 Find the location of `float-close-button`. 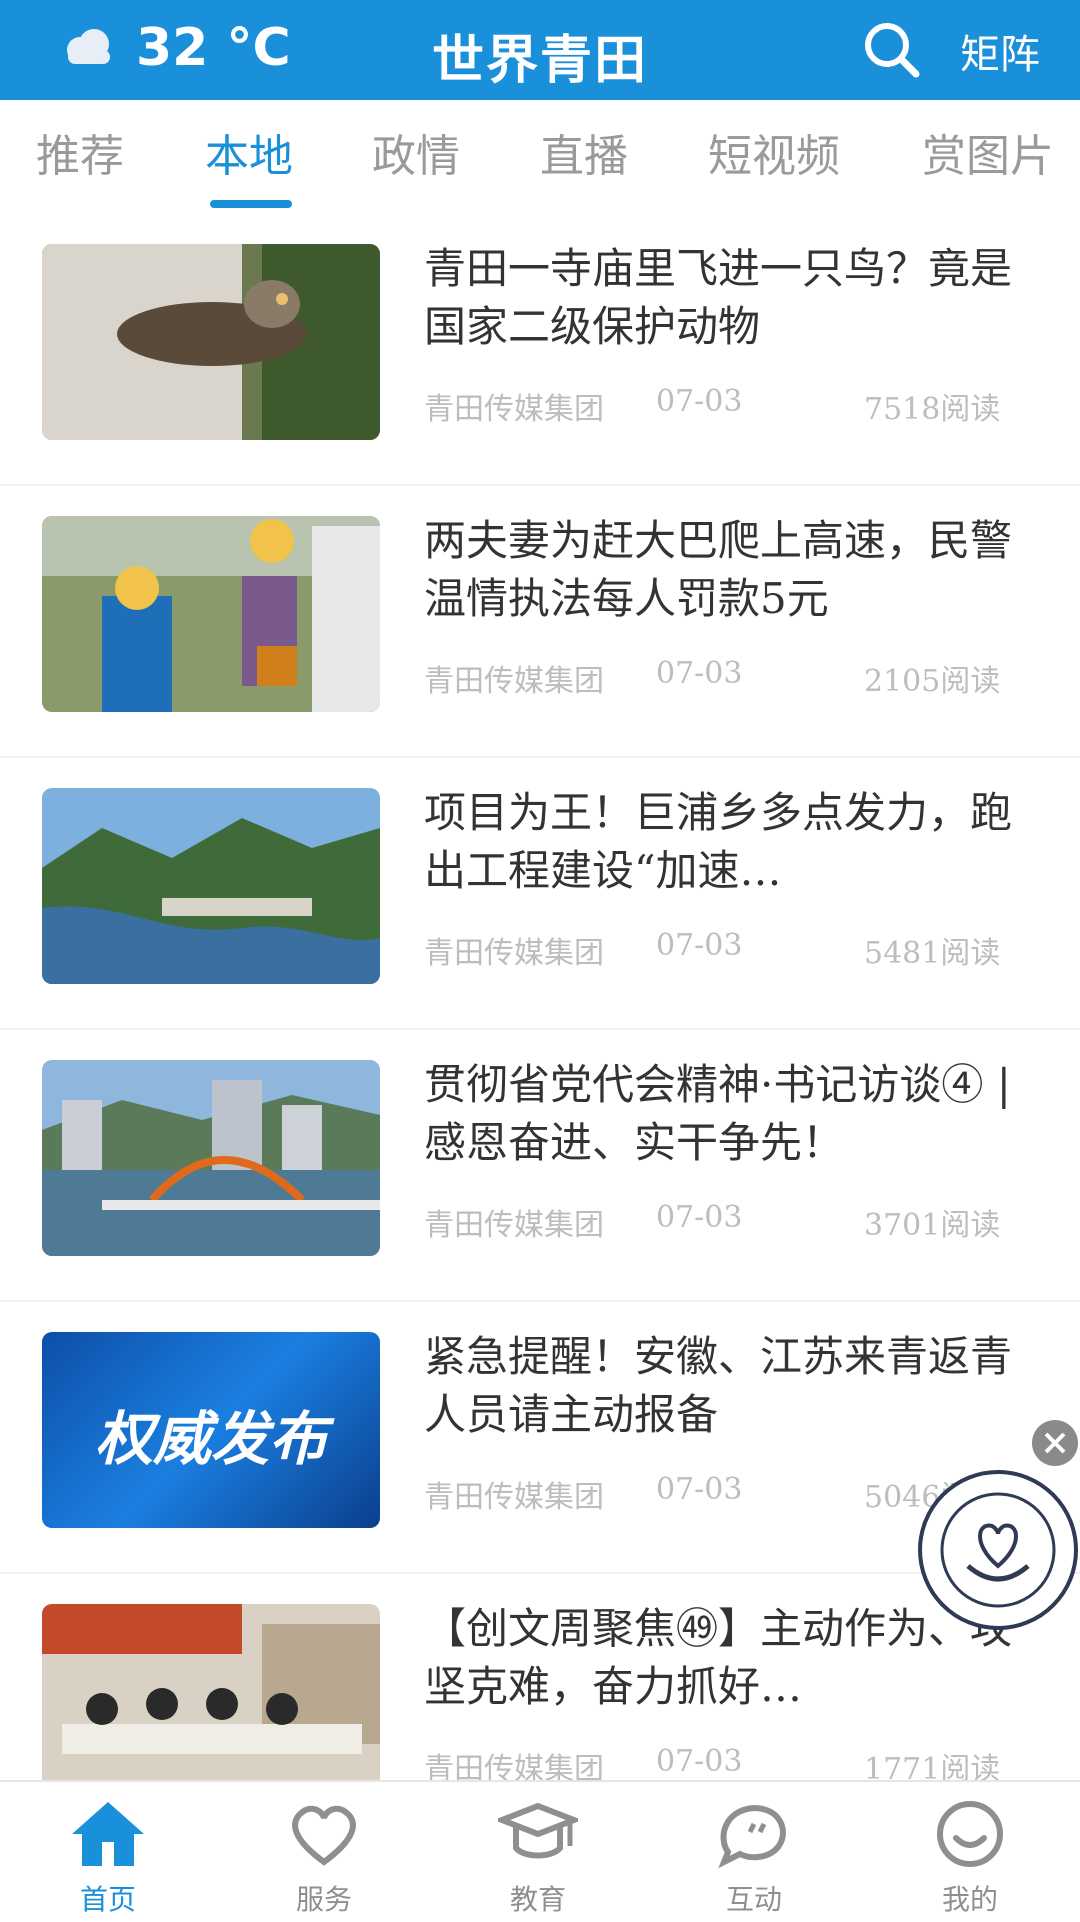

float-close-button is located at coordinates (1055, 1443).